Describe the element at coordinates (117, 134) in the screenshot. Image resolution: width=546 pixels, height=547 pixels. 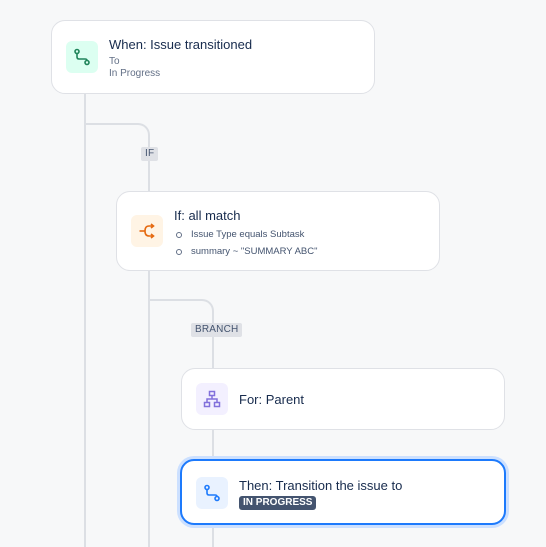
I see `connector-if-curve` at that location.